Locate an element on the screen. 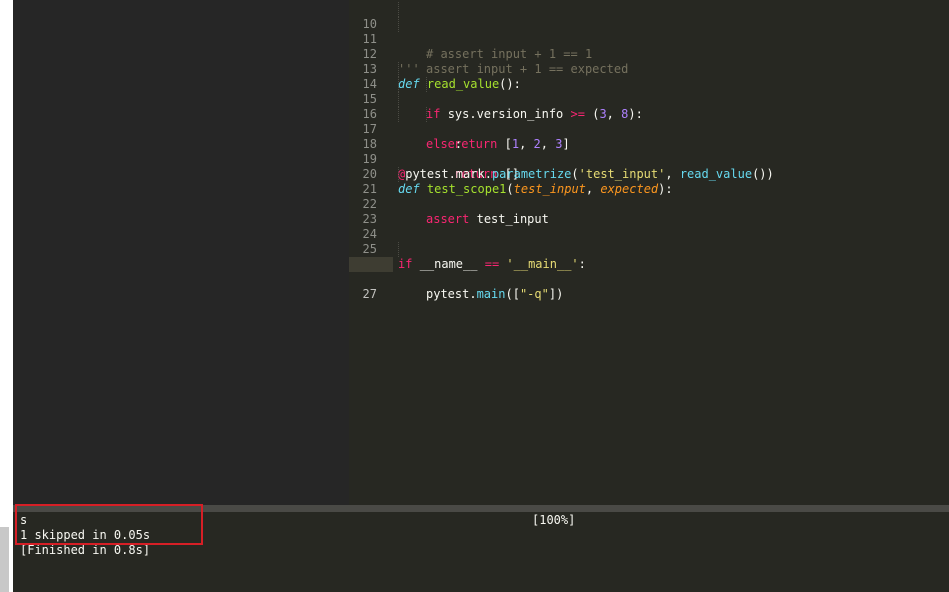 The height and width of the screenshot is (592, 949). code-line: 16 else: is located at coordinates (649, 121).